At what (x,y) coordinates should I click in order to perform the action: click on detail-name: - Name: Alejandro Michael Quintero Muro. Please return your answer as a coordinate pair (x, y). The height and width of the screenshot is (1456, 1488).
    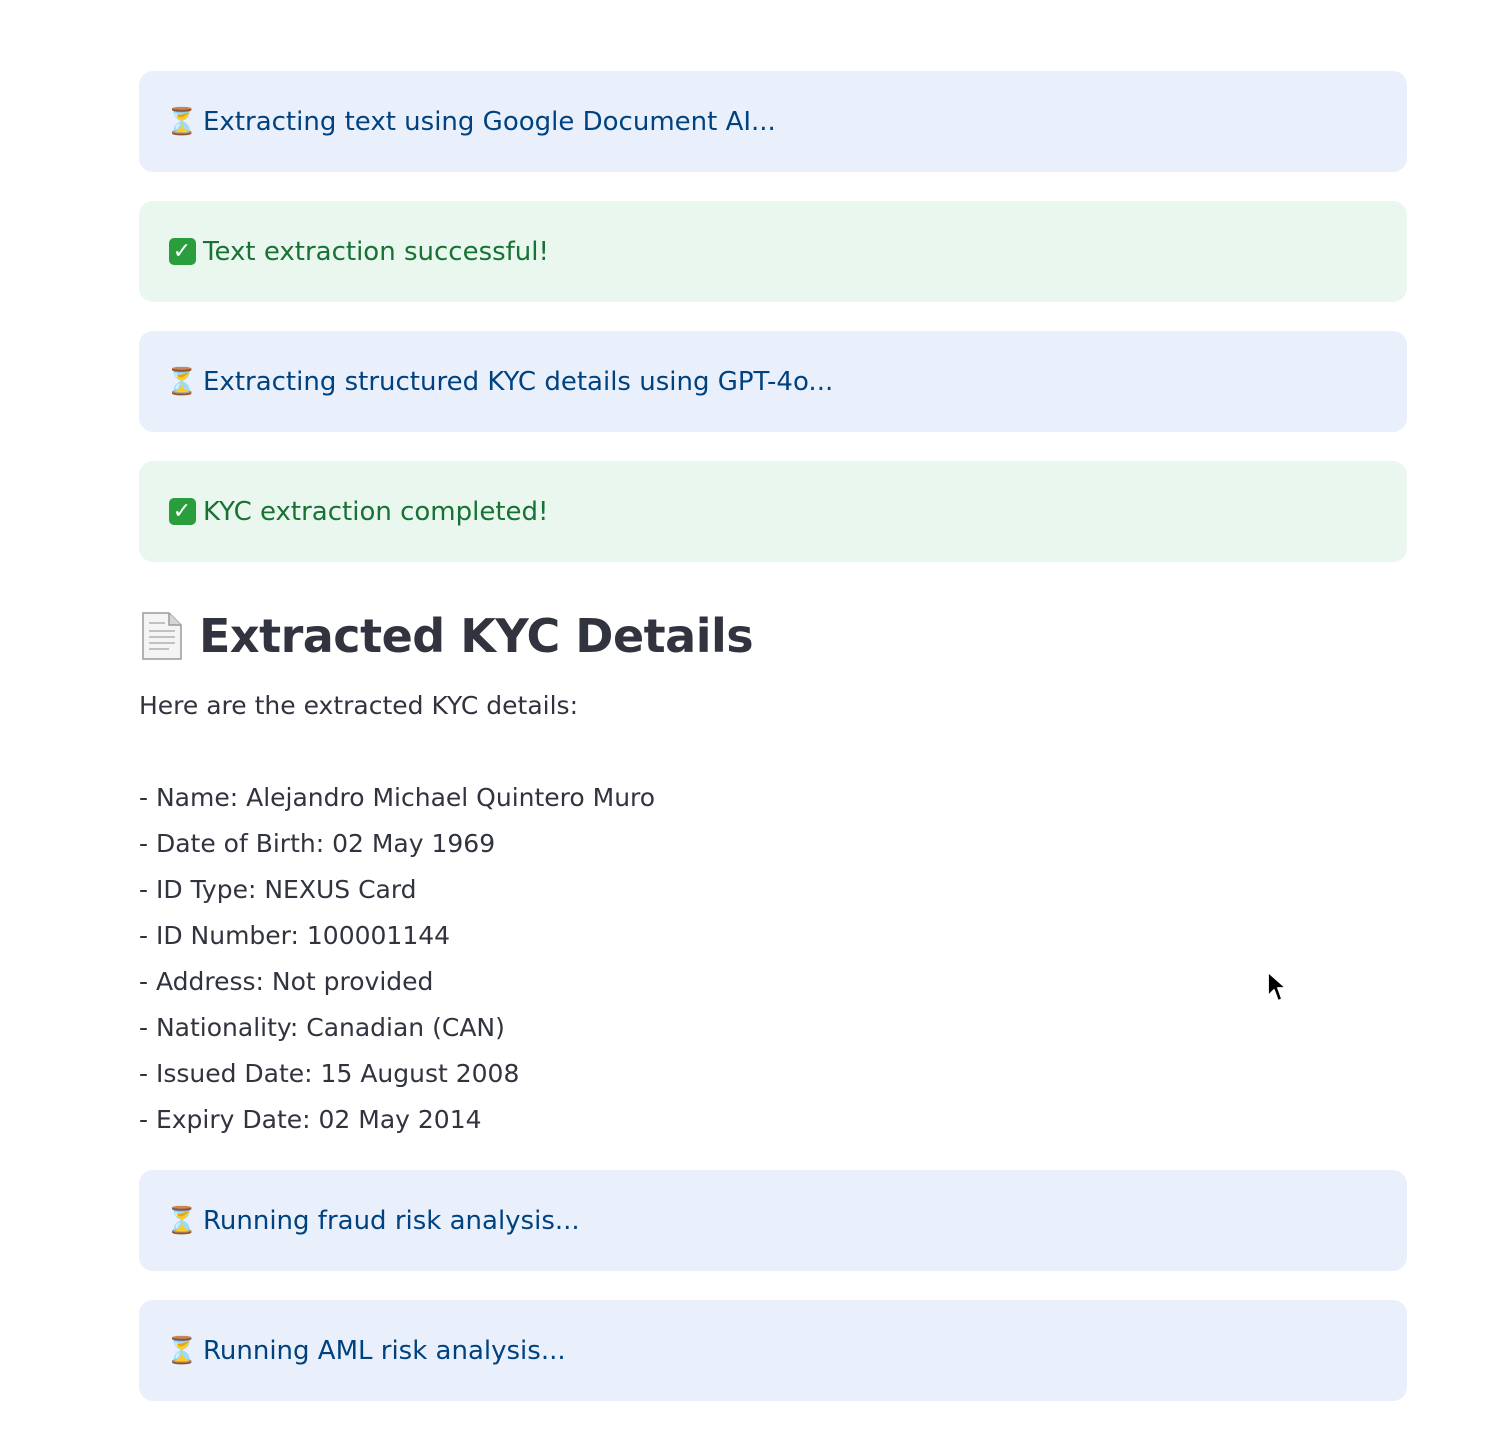
    Looking at the image, I should click on (397, 797).